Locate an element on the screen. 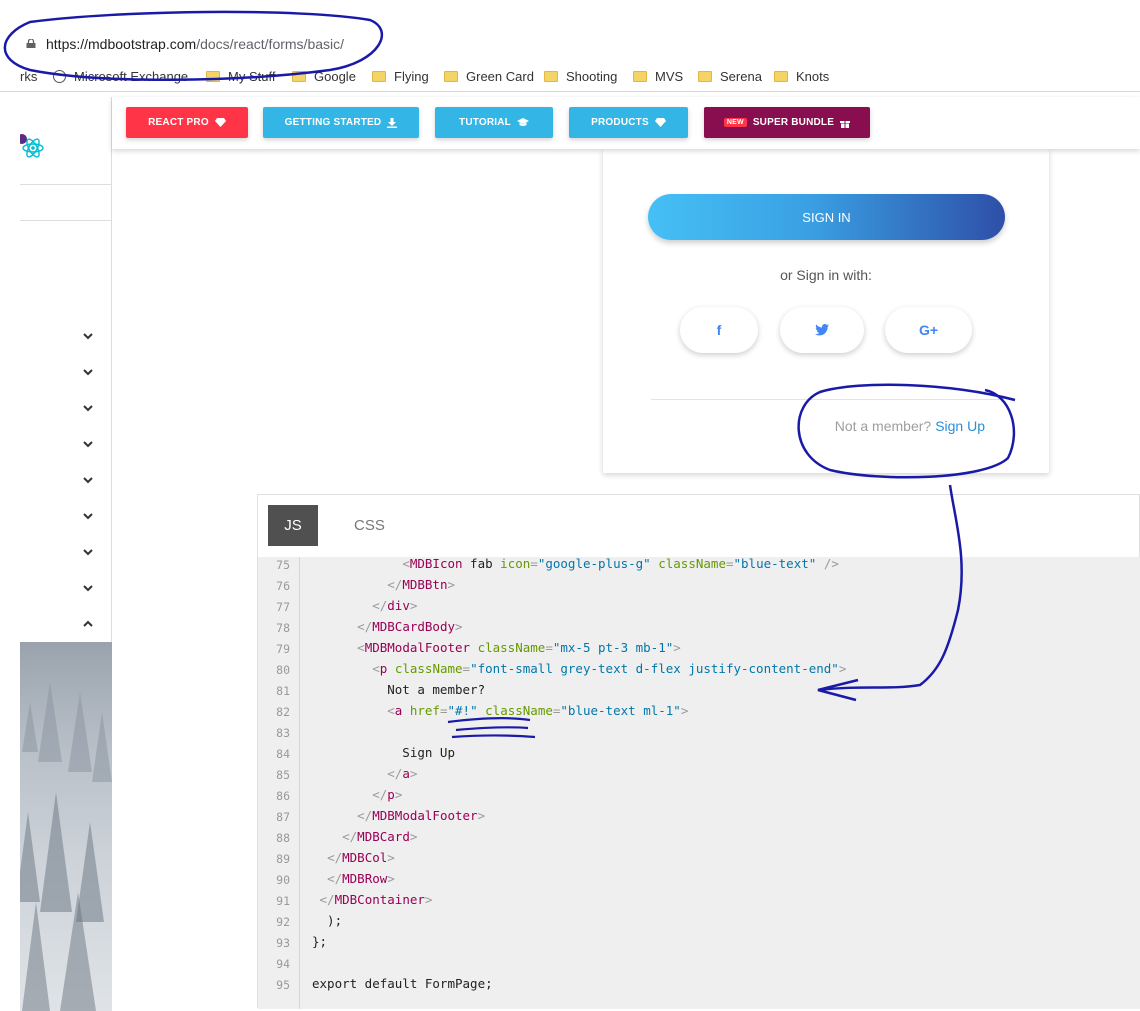 The width and height of the screenshot is (1140, 1011). bookmark-item: My Stuff is located at coordinates (240, 76).